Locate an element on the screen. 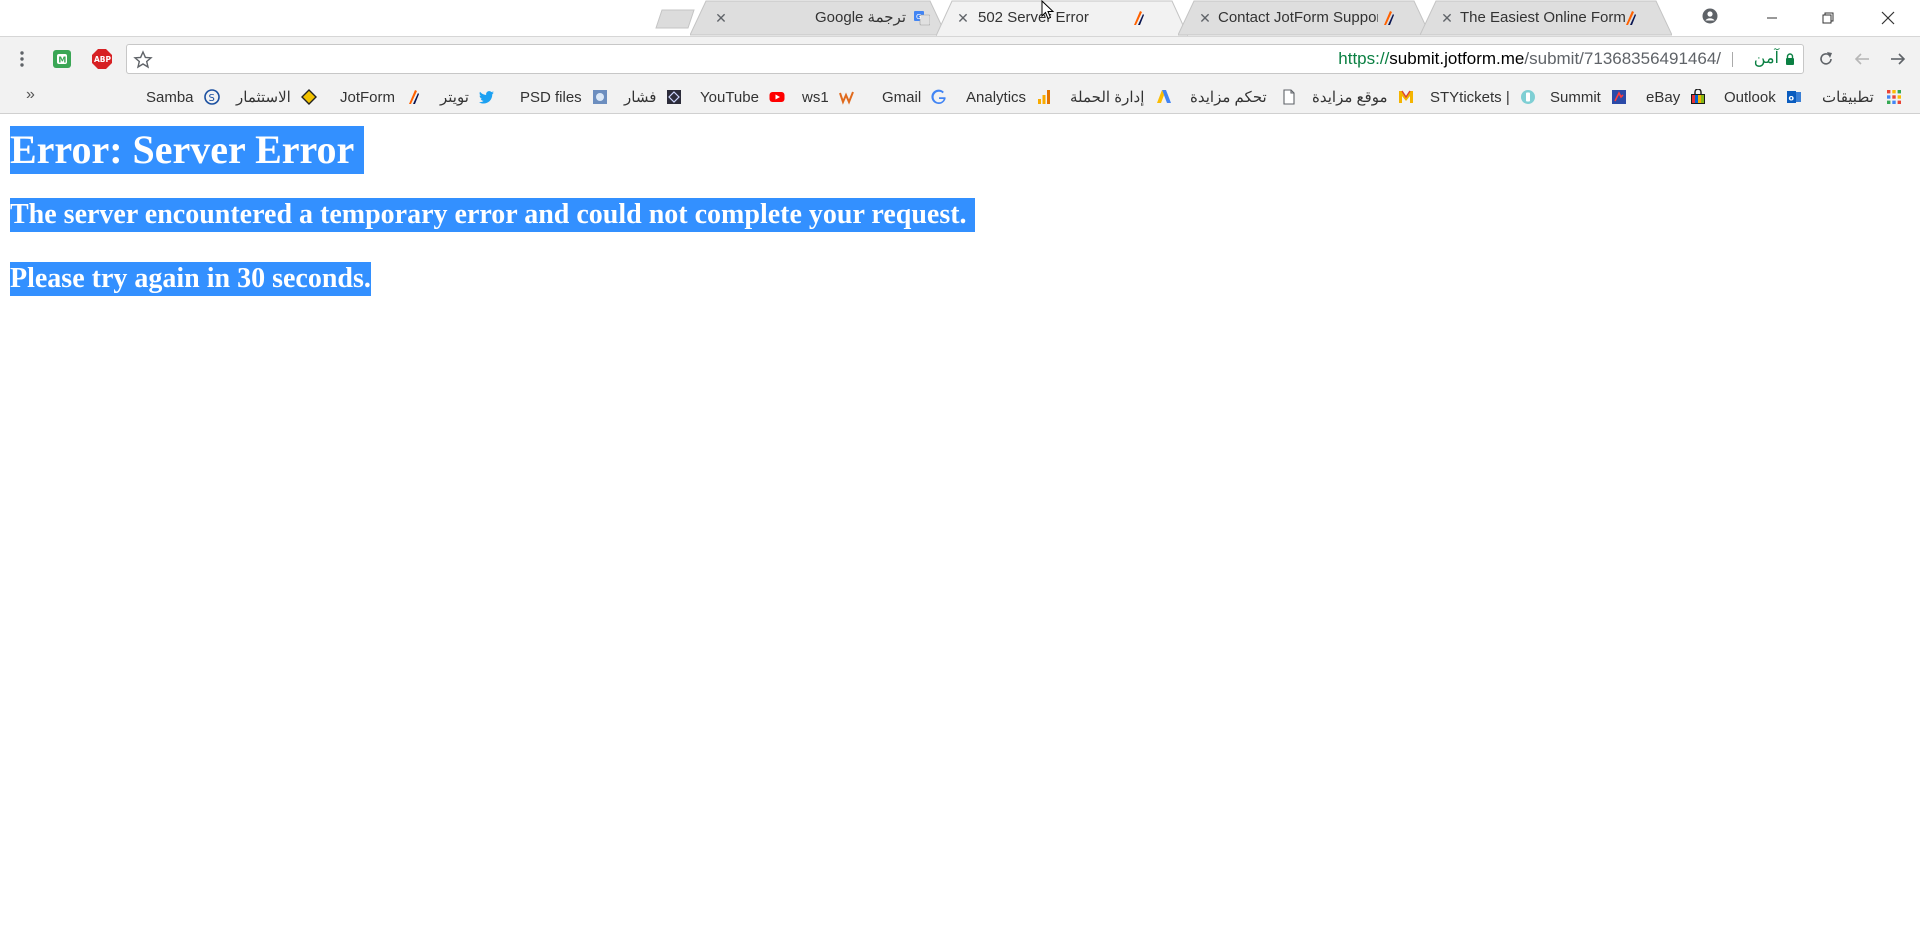 Image resolution: width=1920 pixels, height=946 pixels. diamond-icon is located at coordinates (308, 97).